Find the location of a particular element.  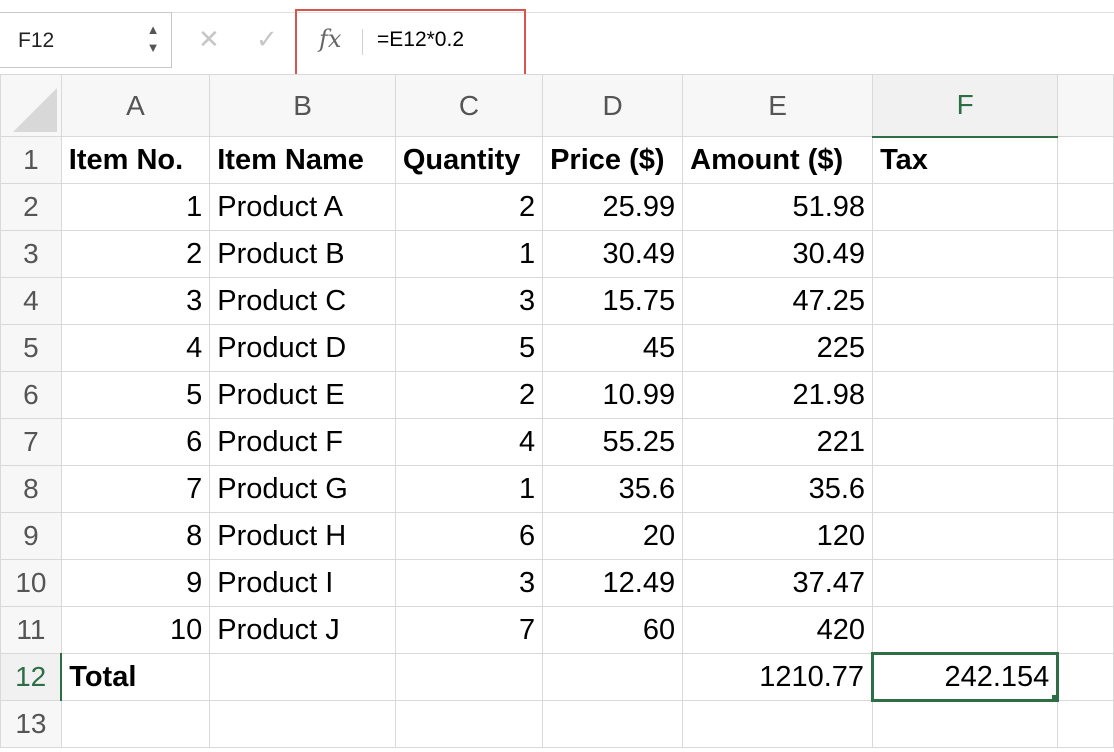

cell-b12 is located at coordinates (302, 677).